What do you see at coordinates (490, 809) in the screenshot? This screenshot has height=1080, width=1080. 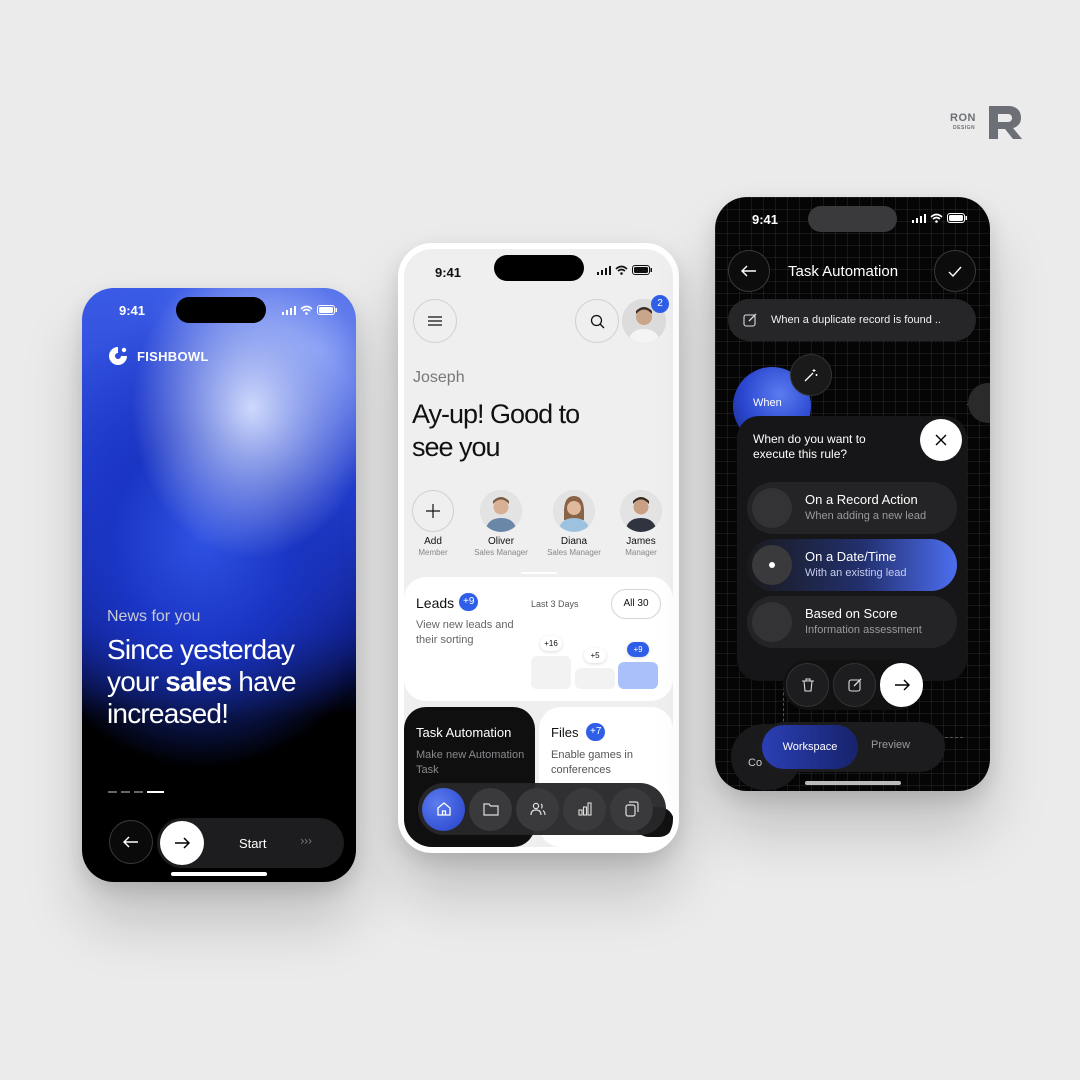 I see `nav-folder` at bounding box center [490, 809].